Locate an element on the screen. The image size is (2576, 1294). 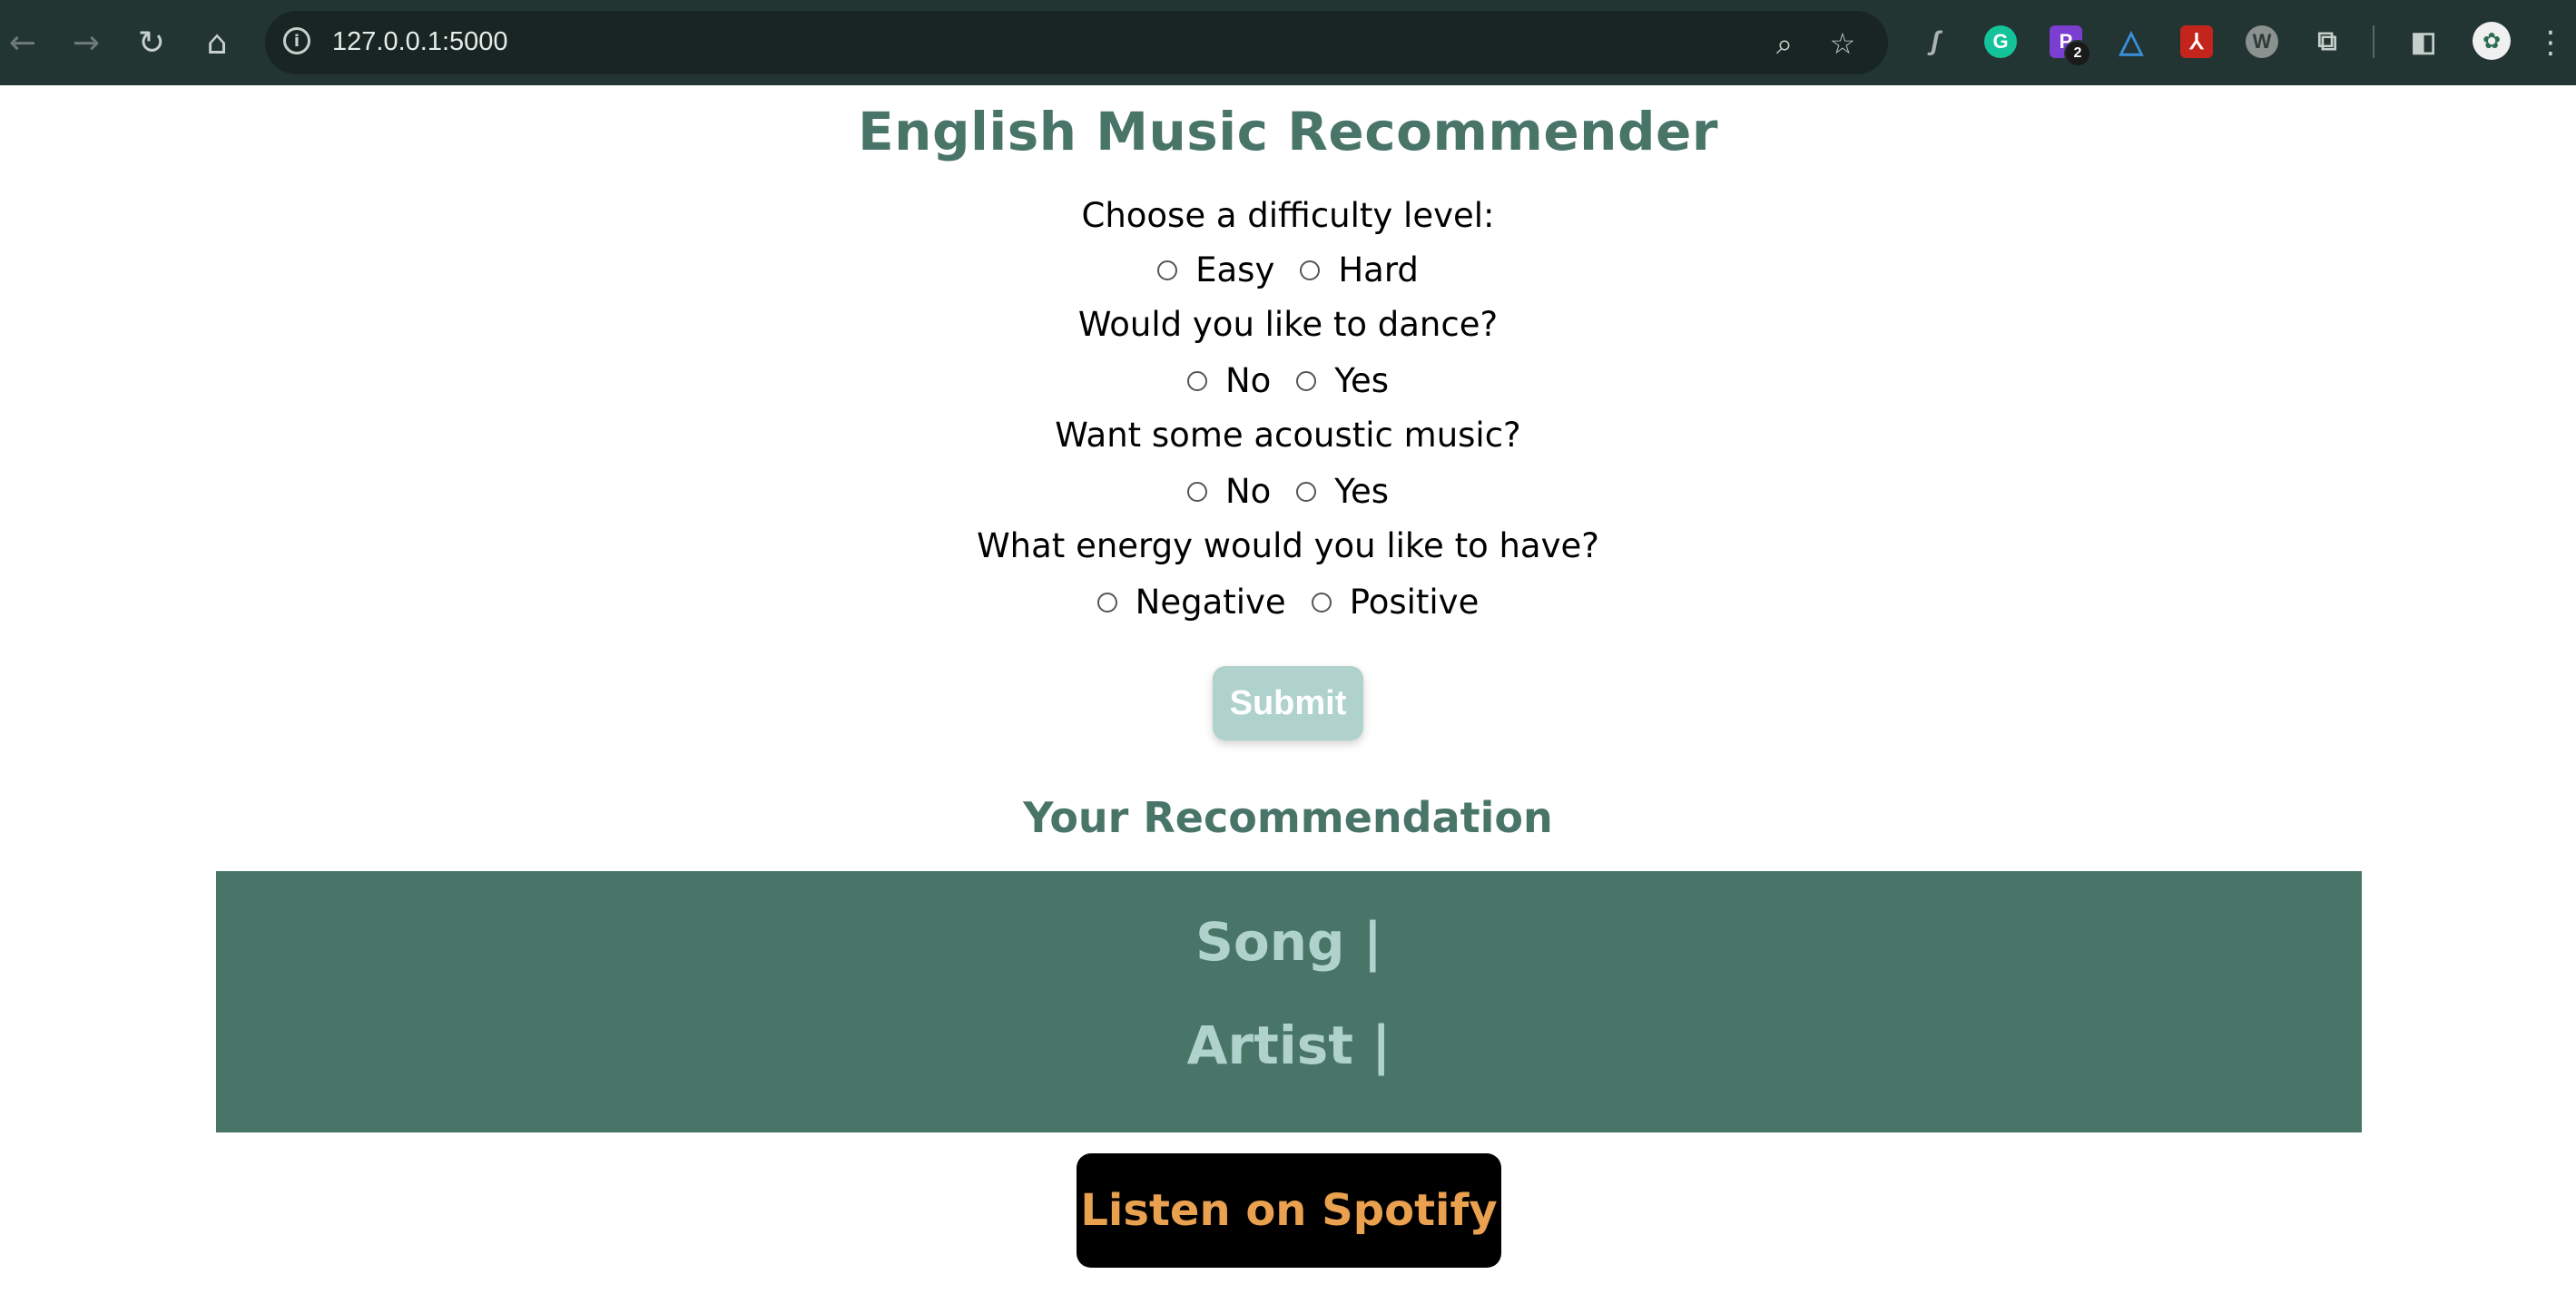
option-positive: Positive is located at coordinates (1395, 602).